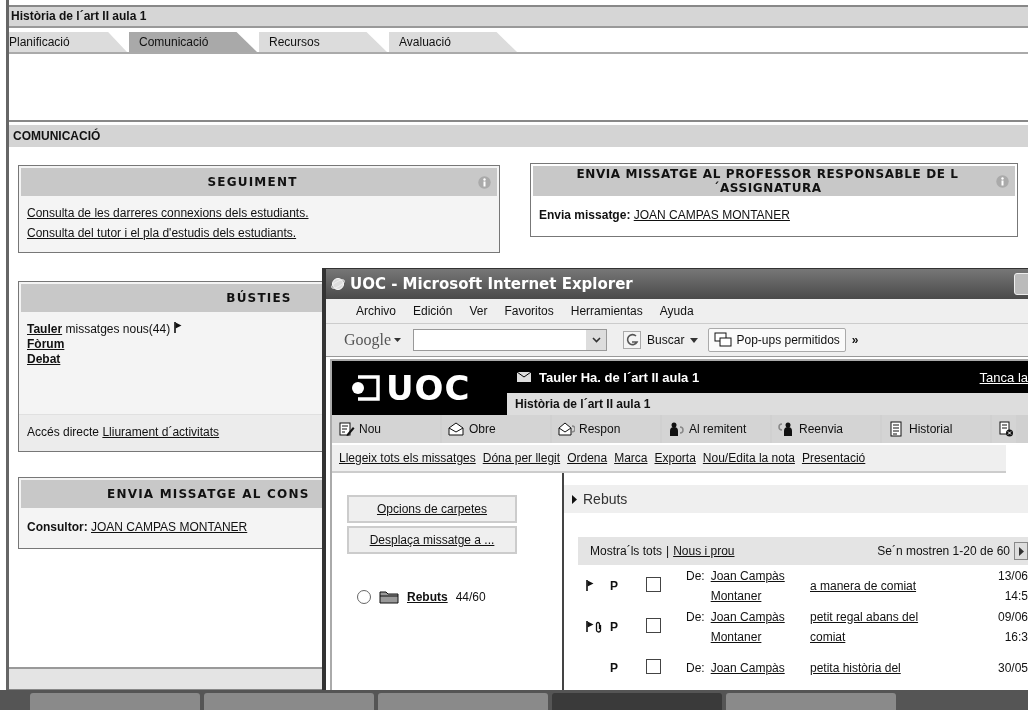 Image resolution: width=1028 pixels, height=710 pixels. What do you see at coordinates (1012, 667) in the screenshot?
I see `message-date: 30/05` at bounding box center [1012, 667].